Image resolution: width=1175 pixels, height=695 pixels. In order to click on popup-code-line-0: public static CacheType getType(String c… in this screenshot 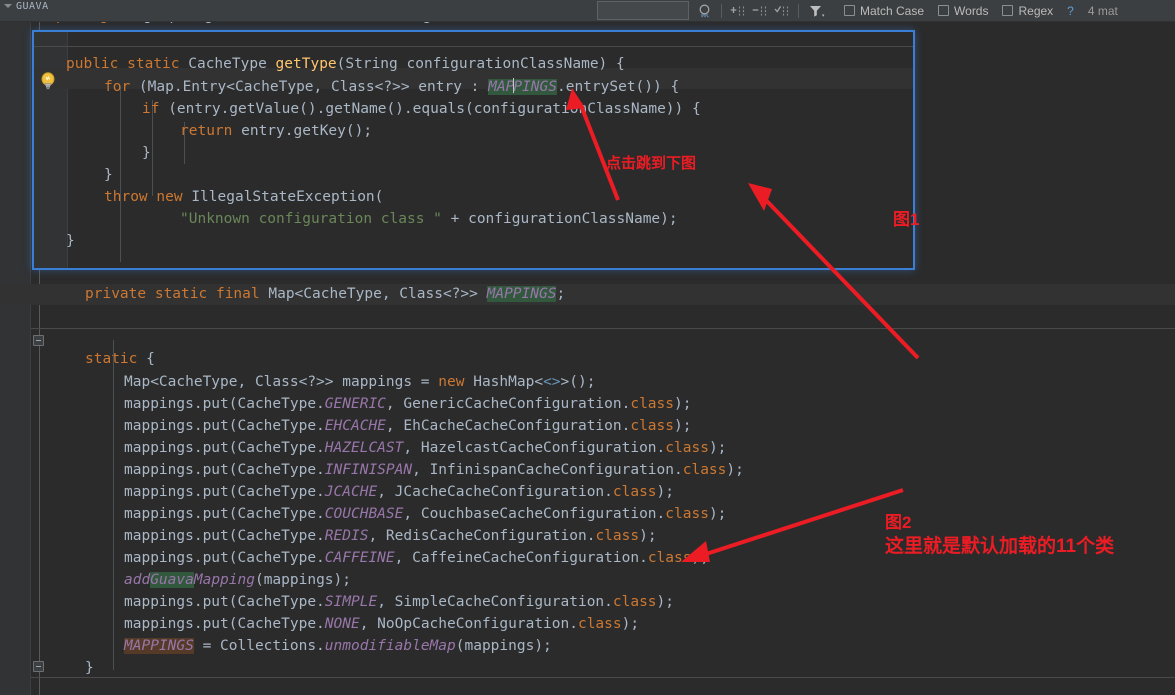, I will do `click(345, 64)`.